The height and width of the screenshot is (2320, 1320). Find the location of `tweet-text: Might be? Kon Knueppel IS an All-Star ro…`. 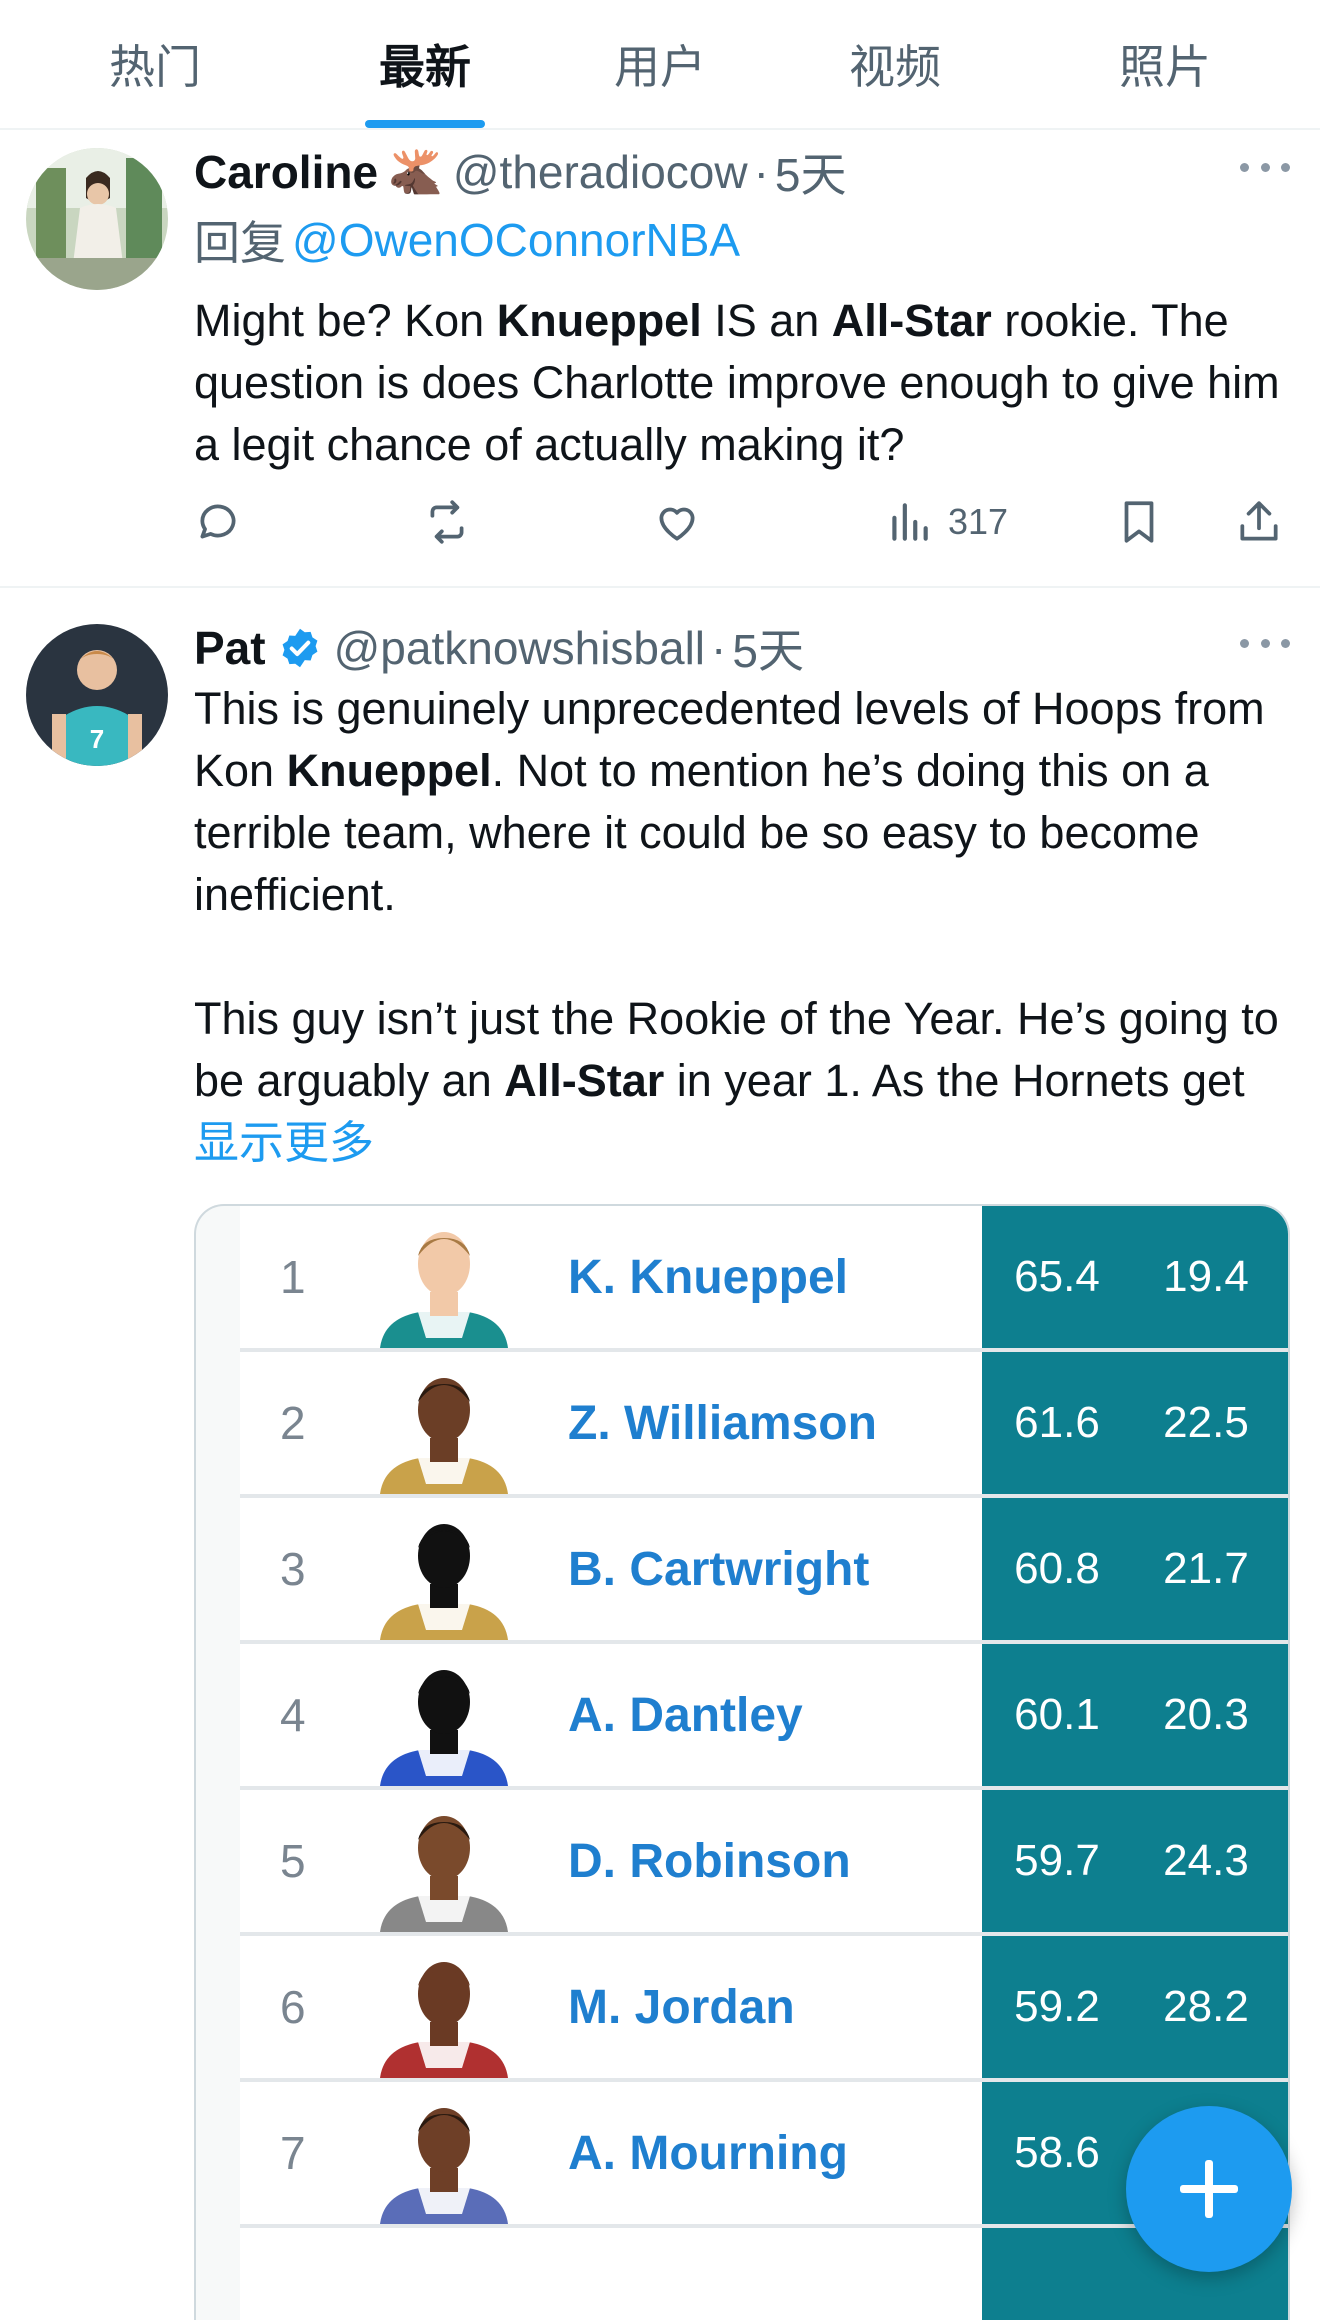

tweet-text: Might be? Kon Knueppel IS an All-Star ro… is located at coordinates (742, 383).